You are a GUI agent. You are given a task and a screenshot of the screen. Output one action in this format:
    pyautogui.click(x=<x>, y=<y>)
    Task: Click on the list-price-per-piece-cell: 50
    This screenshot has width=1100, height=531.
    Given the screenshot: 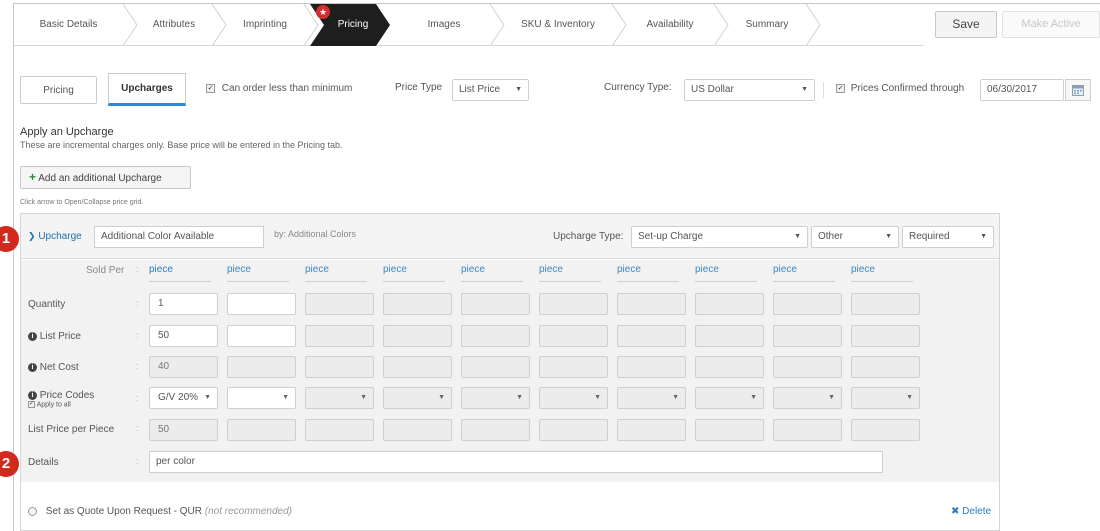 What is the action you would take?
    pyautogui.click(x=183, y=430)
    